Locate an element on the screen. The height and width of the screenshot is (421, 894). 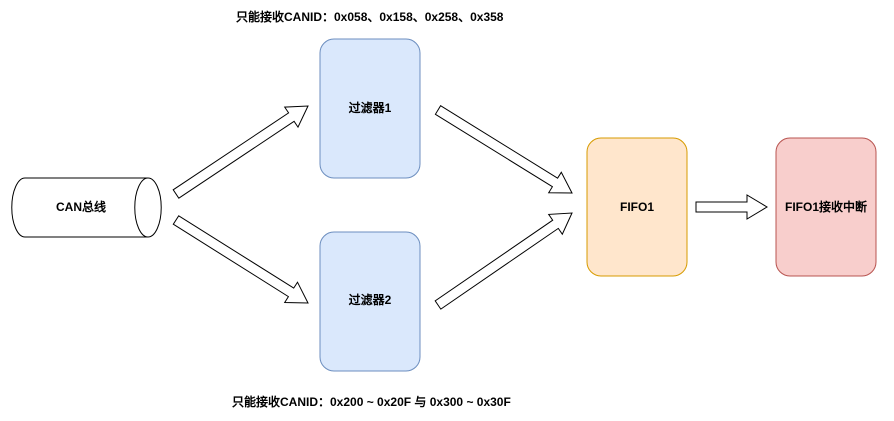
filter1-node: 过滤器1 is located at coordinates (370, 108).